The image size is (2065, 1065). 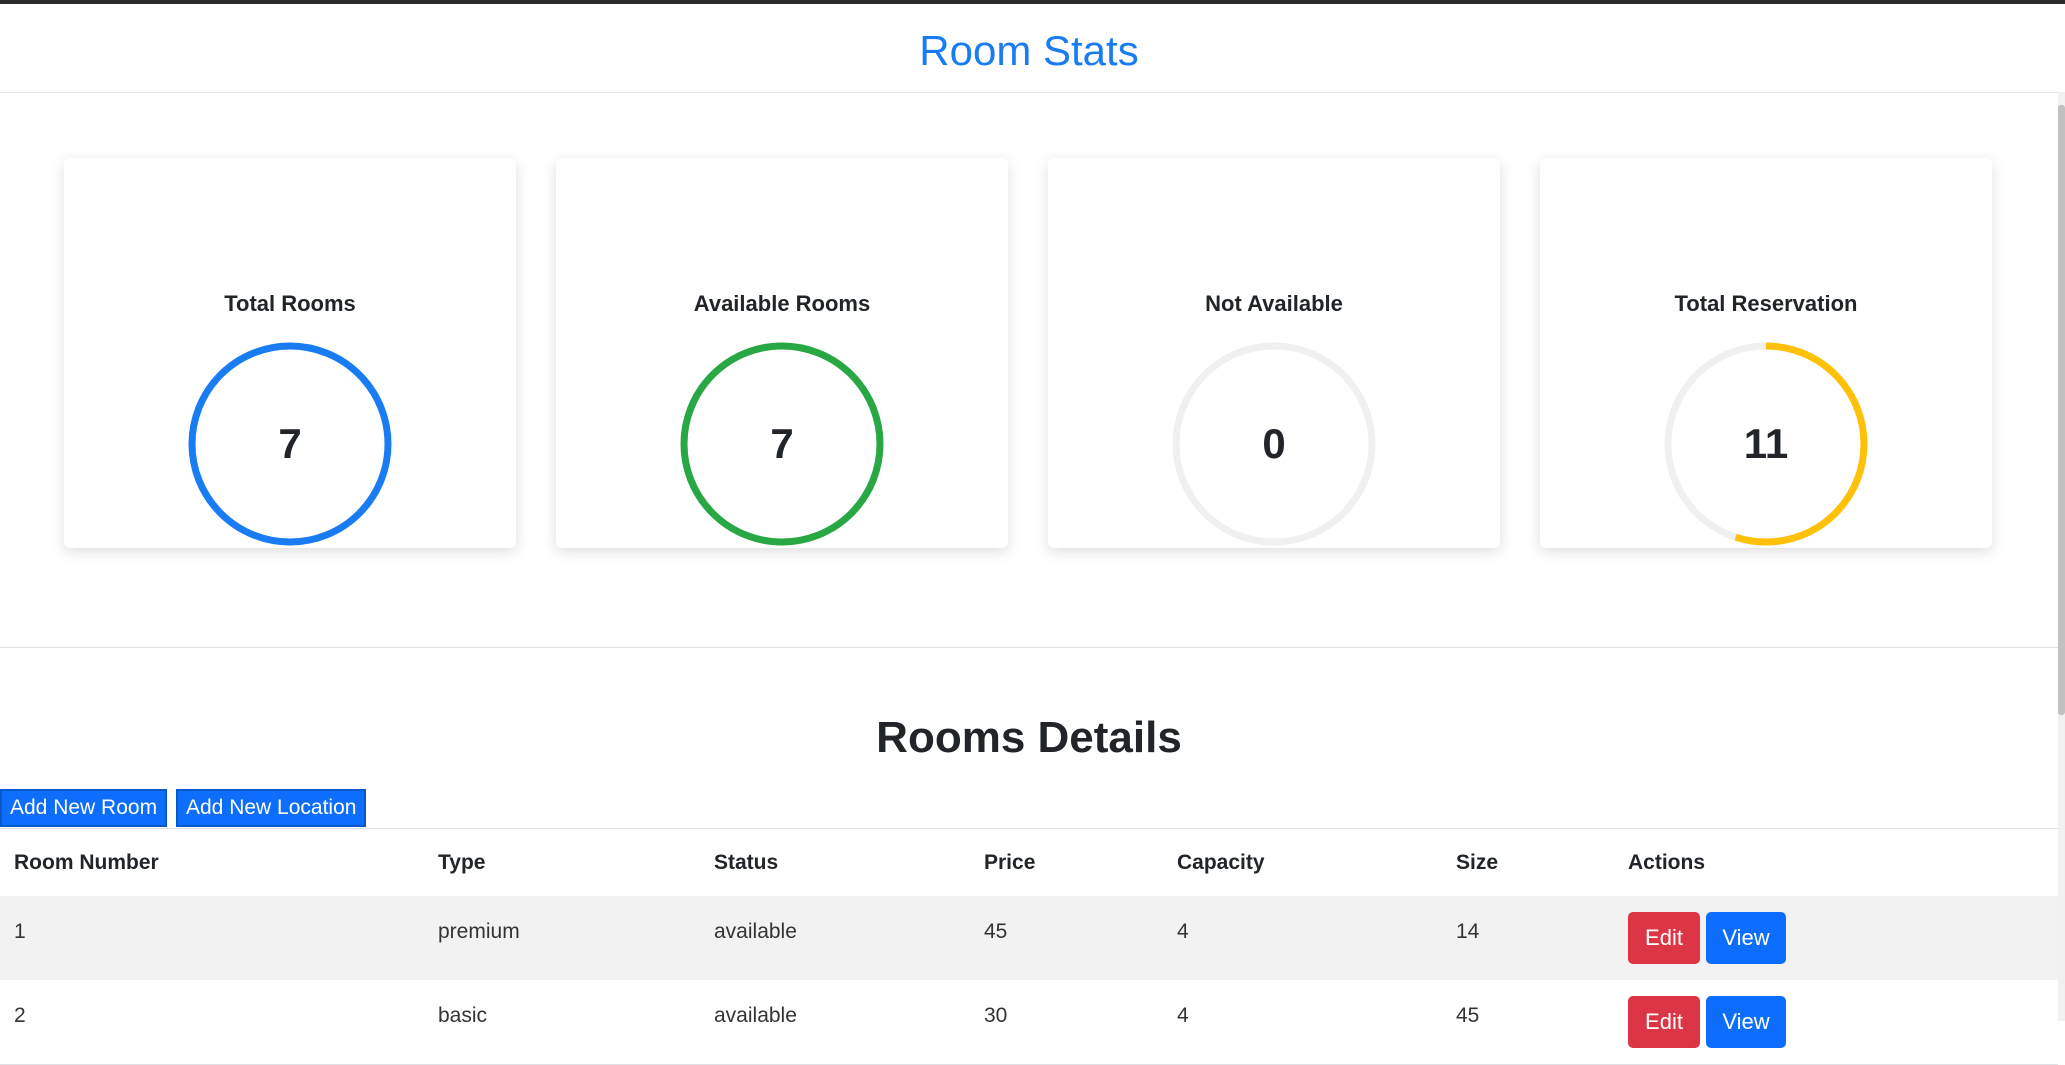 What do you see at coordinates (1667, 862) in the screenshot?
I see `column-header-actions: Actions` at bounding box center [1667, 862].